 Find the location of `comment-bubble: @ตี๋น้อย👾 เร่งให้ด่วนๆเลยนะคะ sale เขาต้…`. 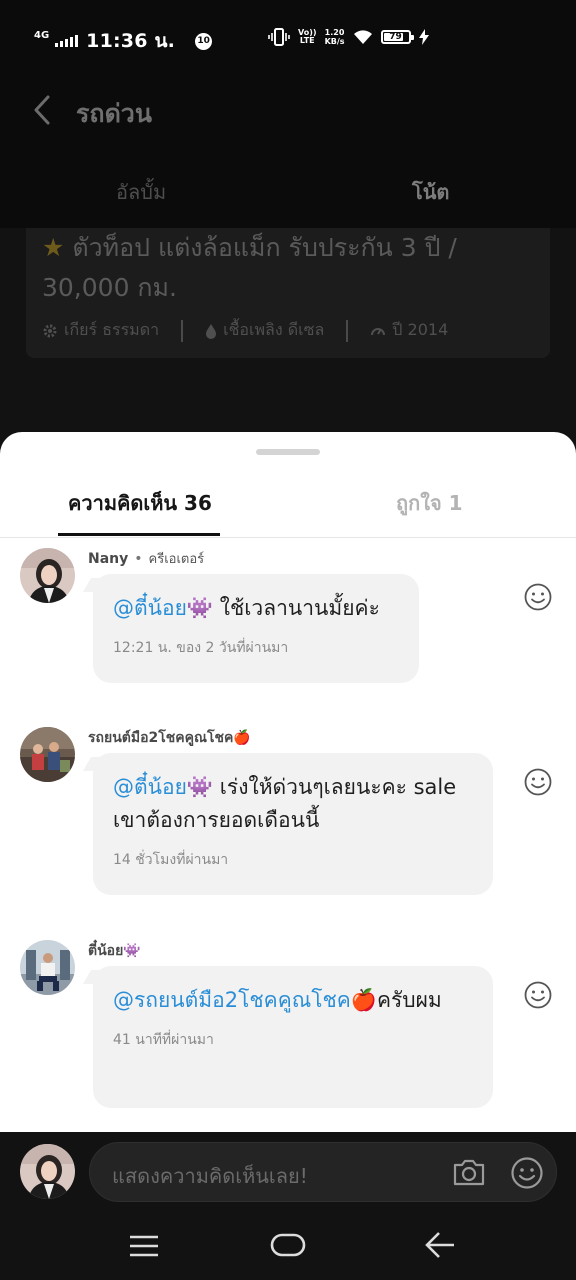

comment-bubble: @ตี๋น้อย👾 เร่งให้ด่วนๆเลยนะคะ sale เขาต้… is located at coordinates (293, 824).